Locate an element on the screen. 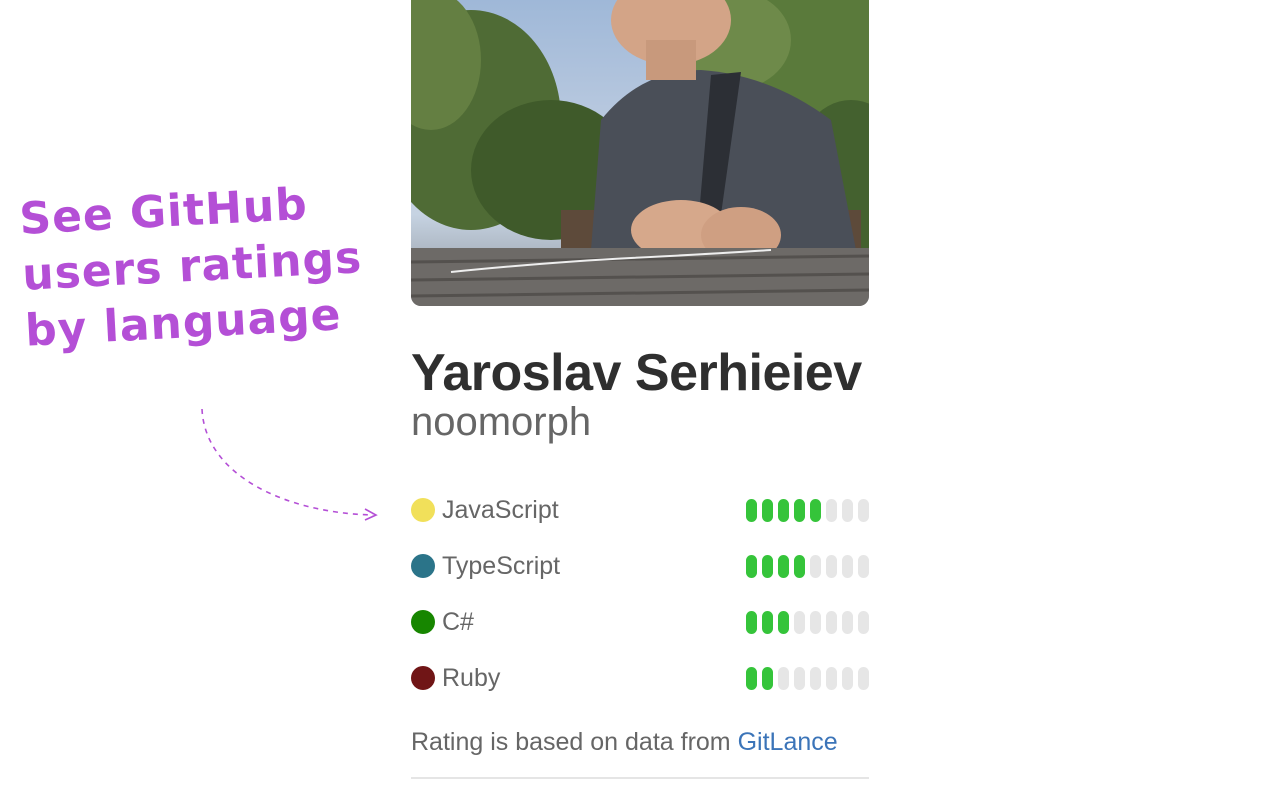  language-name: JavaScript is located at coordinates (500, 509).